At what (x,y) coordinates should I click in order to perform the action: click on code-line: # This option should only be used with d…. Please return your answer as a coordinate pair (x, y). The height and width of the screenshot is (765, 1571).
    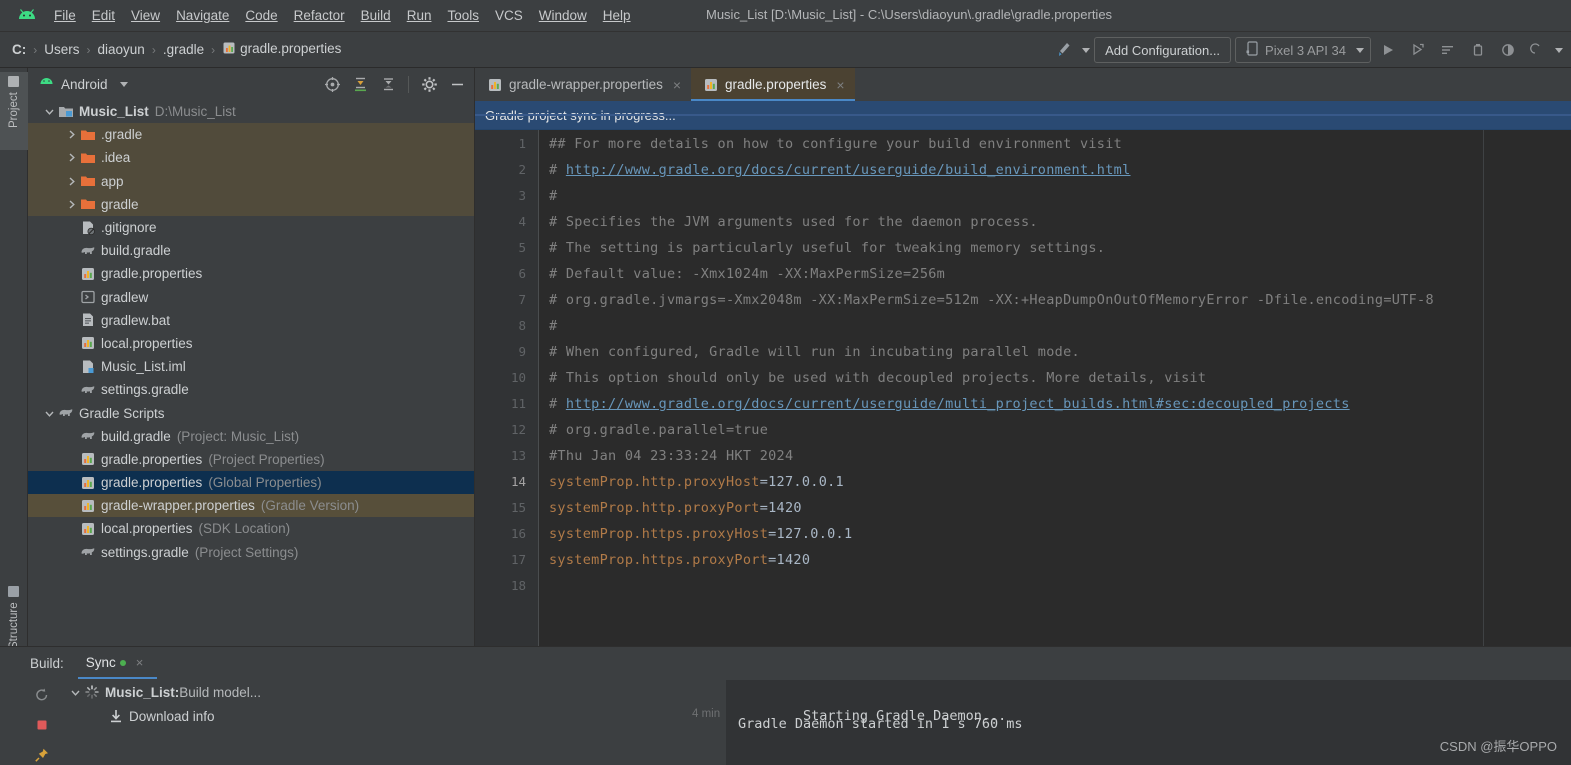
    Looking at the image, I should click on (877, 378).